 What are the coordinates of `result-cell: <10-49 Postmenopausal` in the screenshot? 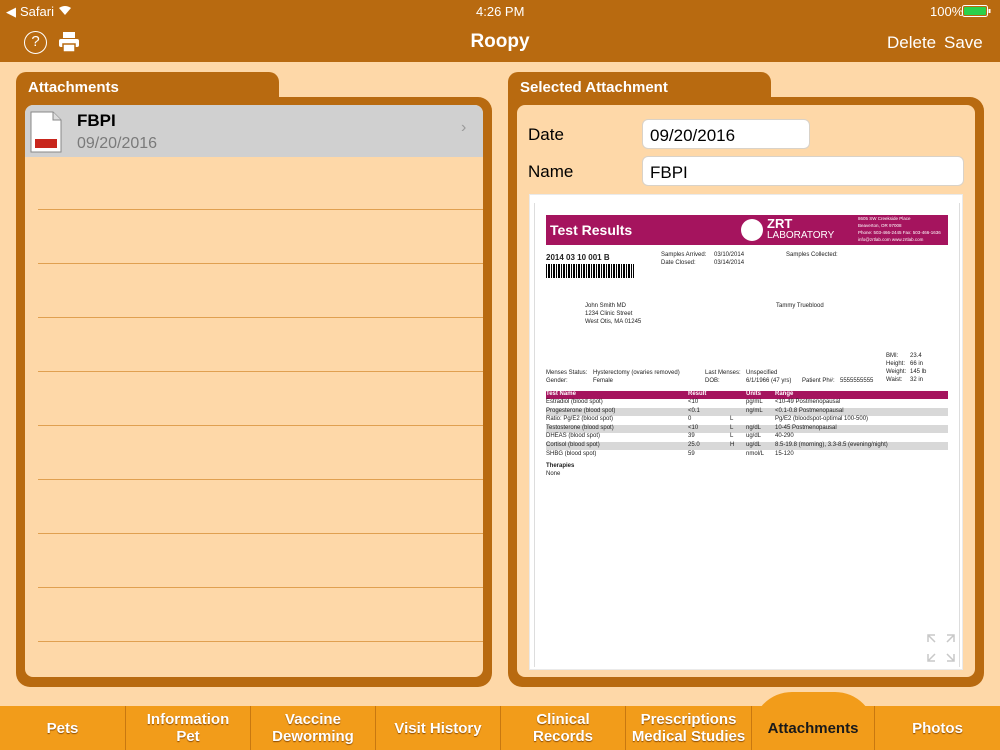 It's located at (808, 402).